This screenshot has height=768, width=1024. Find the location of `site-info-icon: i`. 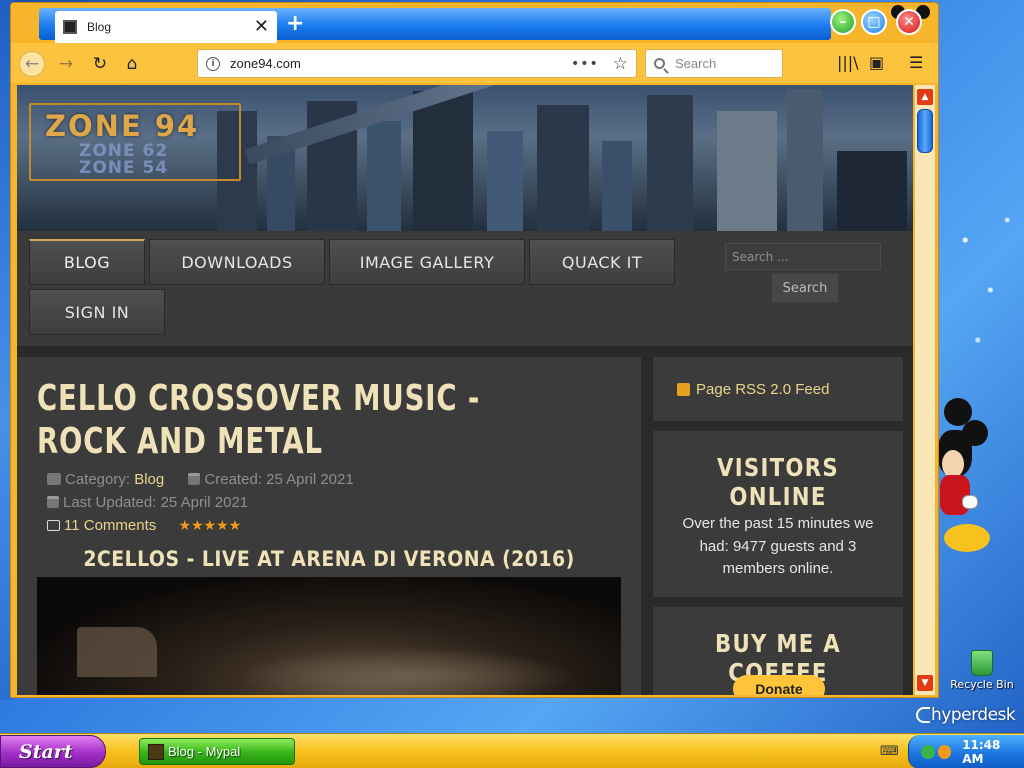

site-info-icon: i is located at coordinates (213, 63).